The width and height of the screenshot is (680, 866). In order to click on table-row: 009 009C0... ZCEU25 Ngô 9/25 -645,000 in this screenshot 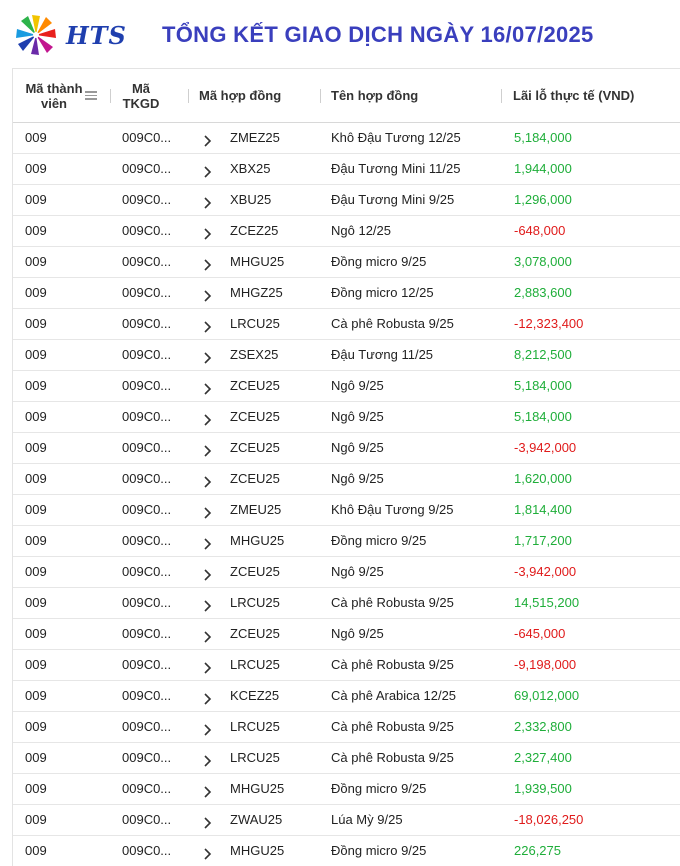, I will do `click(346, 634)`.